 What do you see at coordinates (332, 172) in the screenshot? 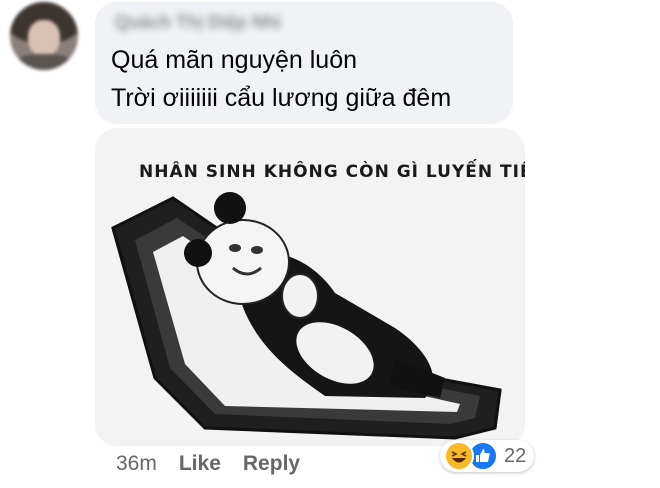
I see `meme-caption: NHÂN SINH KHÔNG CÒN GÌ LUYẾN TIẾC` at bounding box center [332, 172].